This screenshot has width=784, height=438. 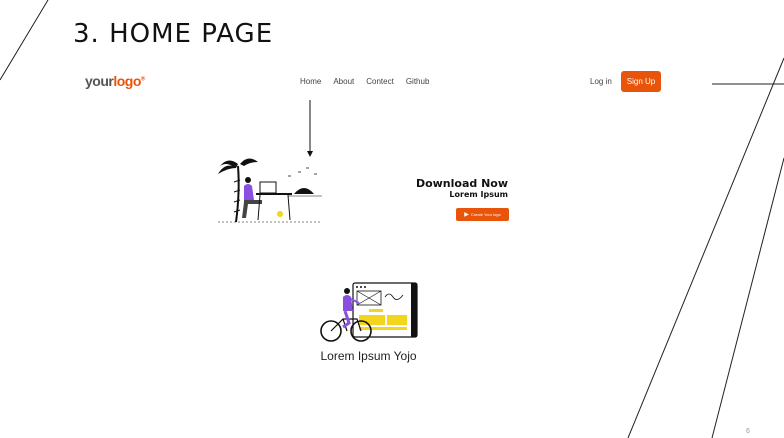 What do you see at coordinates (310, 81) in the screenshot?
I see `nav-item-home: Home` at bounding box center [310, 81].